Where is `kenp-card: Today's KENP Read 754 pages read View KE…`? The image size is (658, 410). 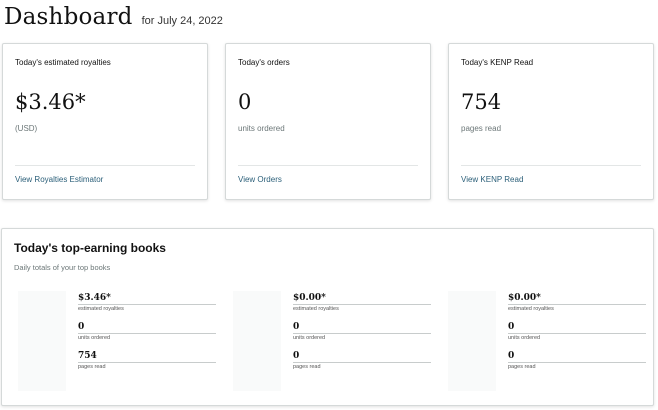
kenp-card: Today's KENP Read 754 pages read View KE… is located at coordinates (551, 121).